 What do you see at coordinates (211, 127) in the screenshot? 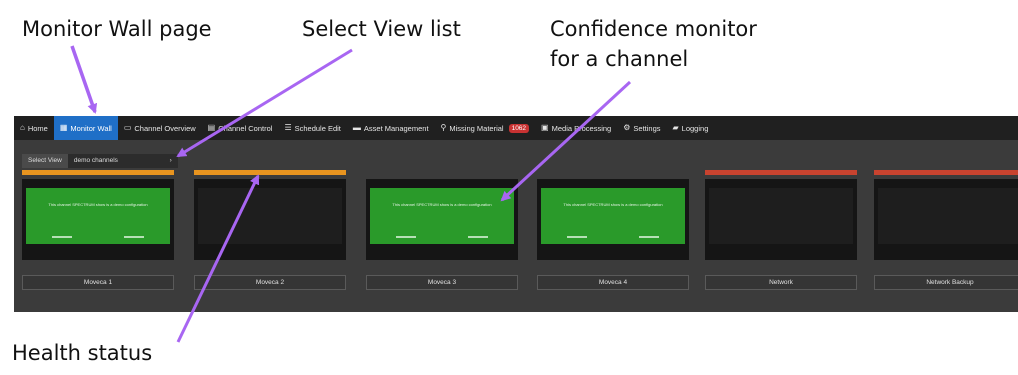
I see `channel-control-icon: ▤` at bounding box center [211, 127].